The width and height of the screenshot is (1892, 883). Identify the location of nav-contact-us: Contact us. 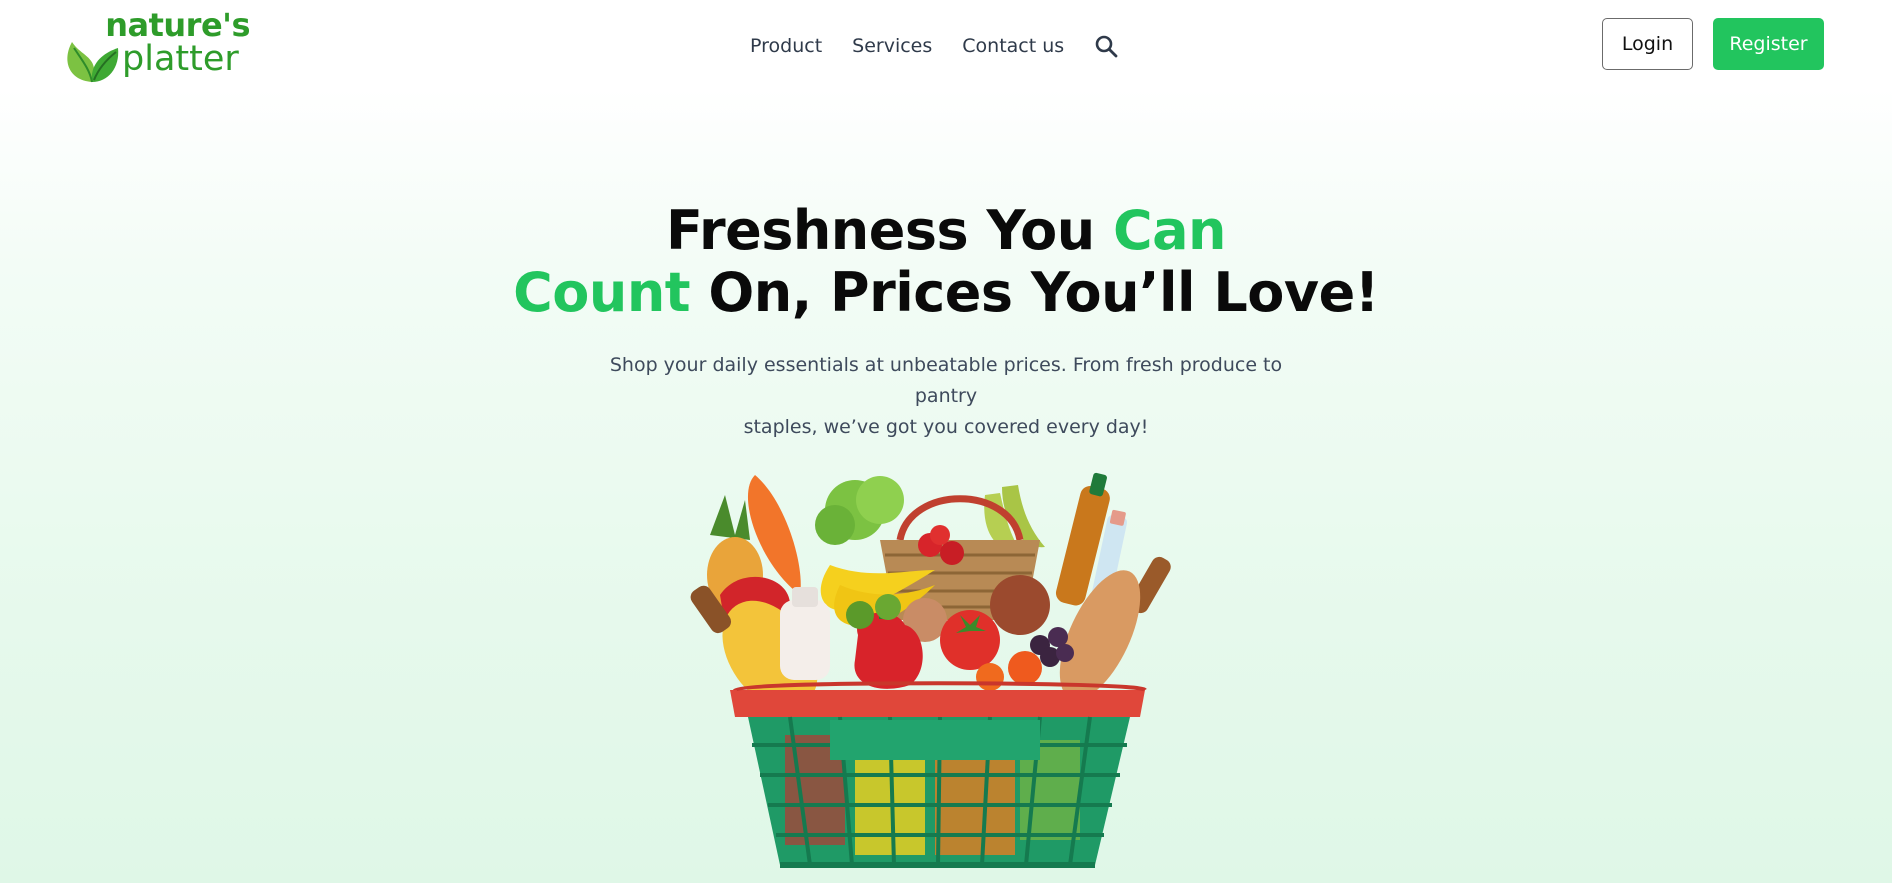
(1013, 46).